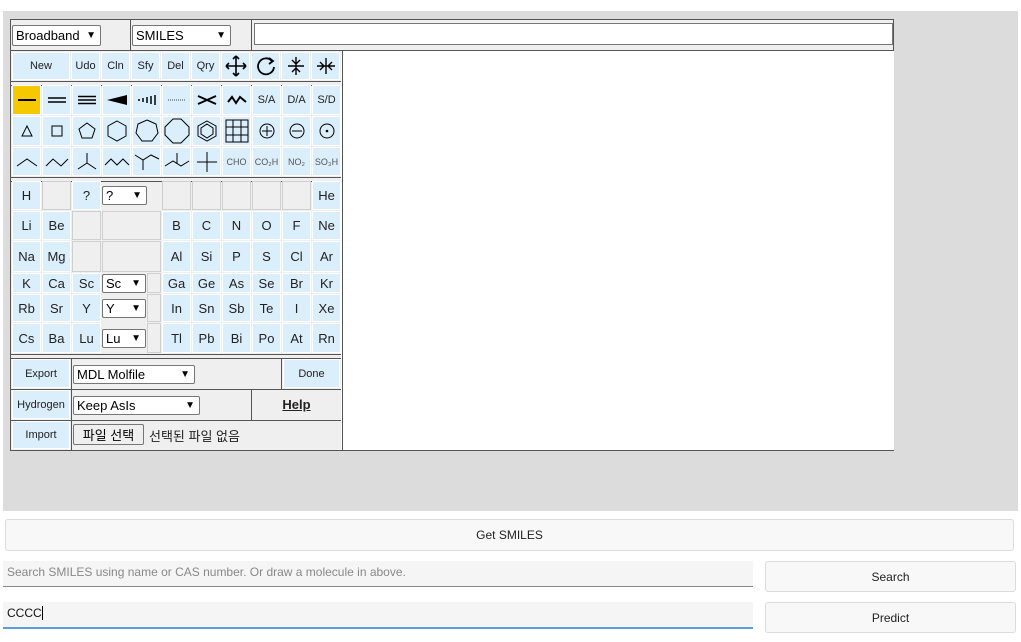  What do you see at coordinates (236, 308) in the screenshot?
I see `element-sb: Sb` at bounding box center [236, 308].